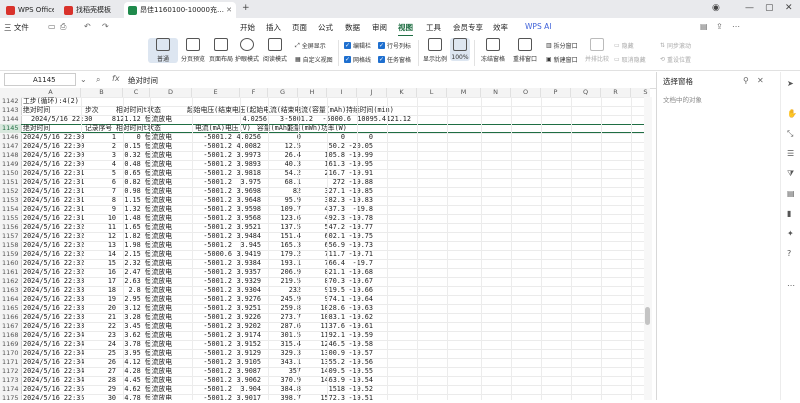  I want to click on pin-icon: ⚲, so click(746, 80).